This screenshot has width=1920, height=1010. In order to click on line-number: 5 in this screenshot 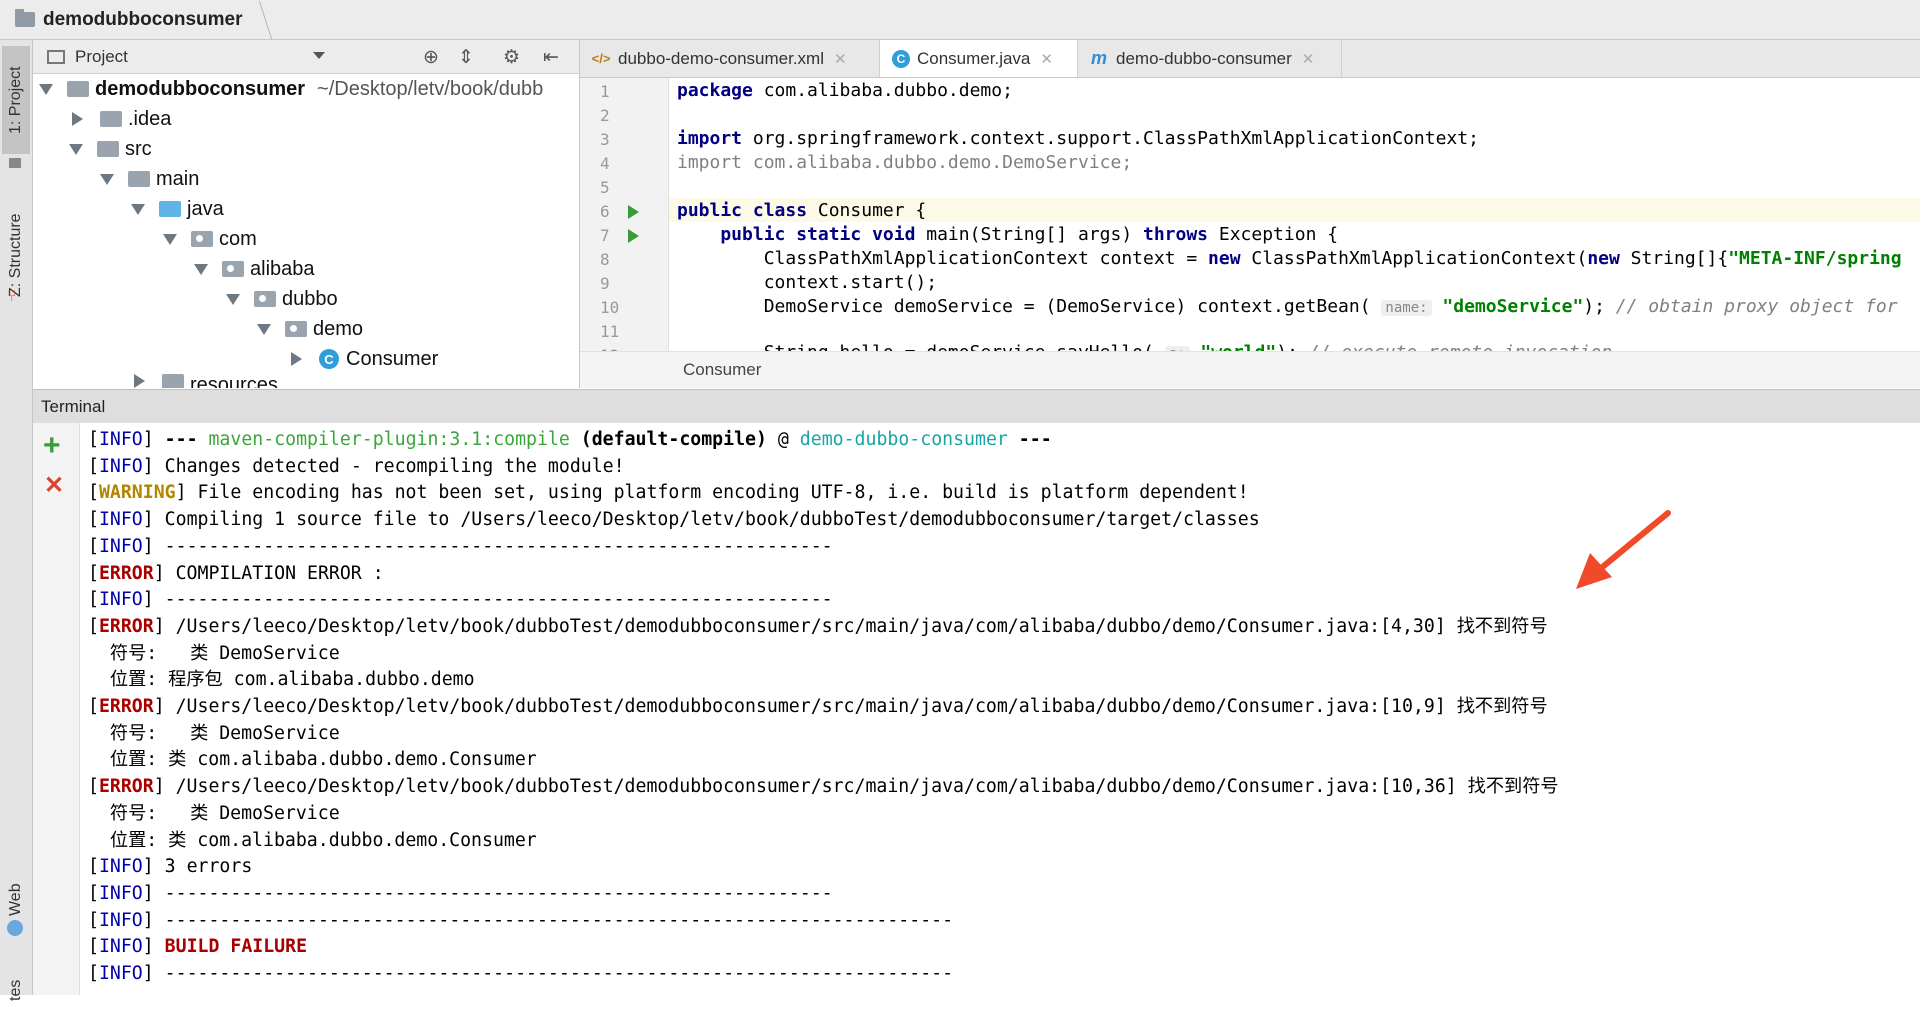, I will do `click(605, 187)`.